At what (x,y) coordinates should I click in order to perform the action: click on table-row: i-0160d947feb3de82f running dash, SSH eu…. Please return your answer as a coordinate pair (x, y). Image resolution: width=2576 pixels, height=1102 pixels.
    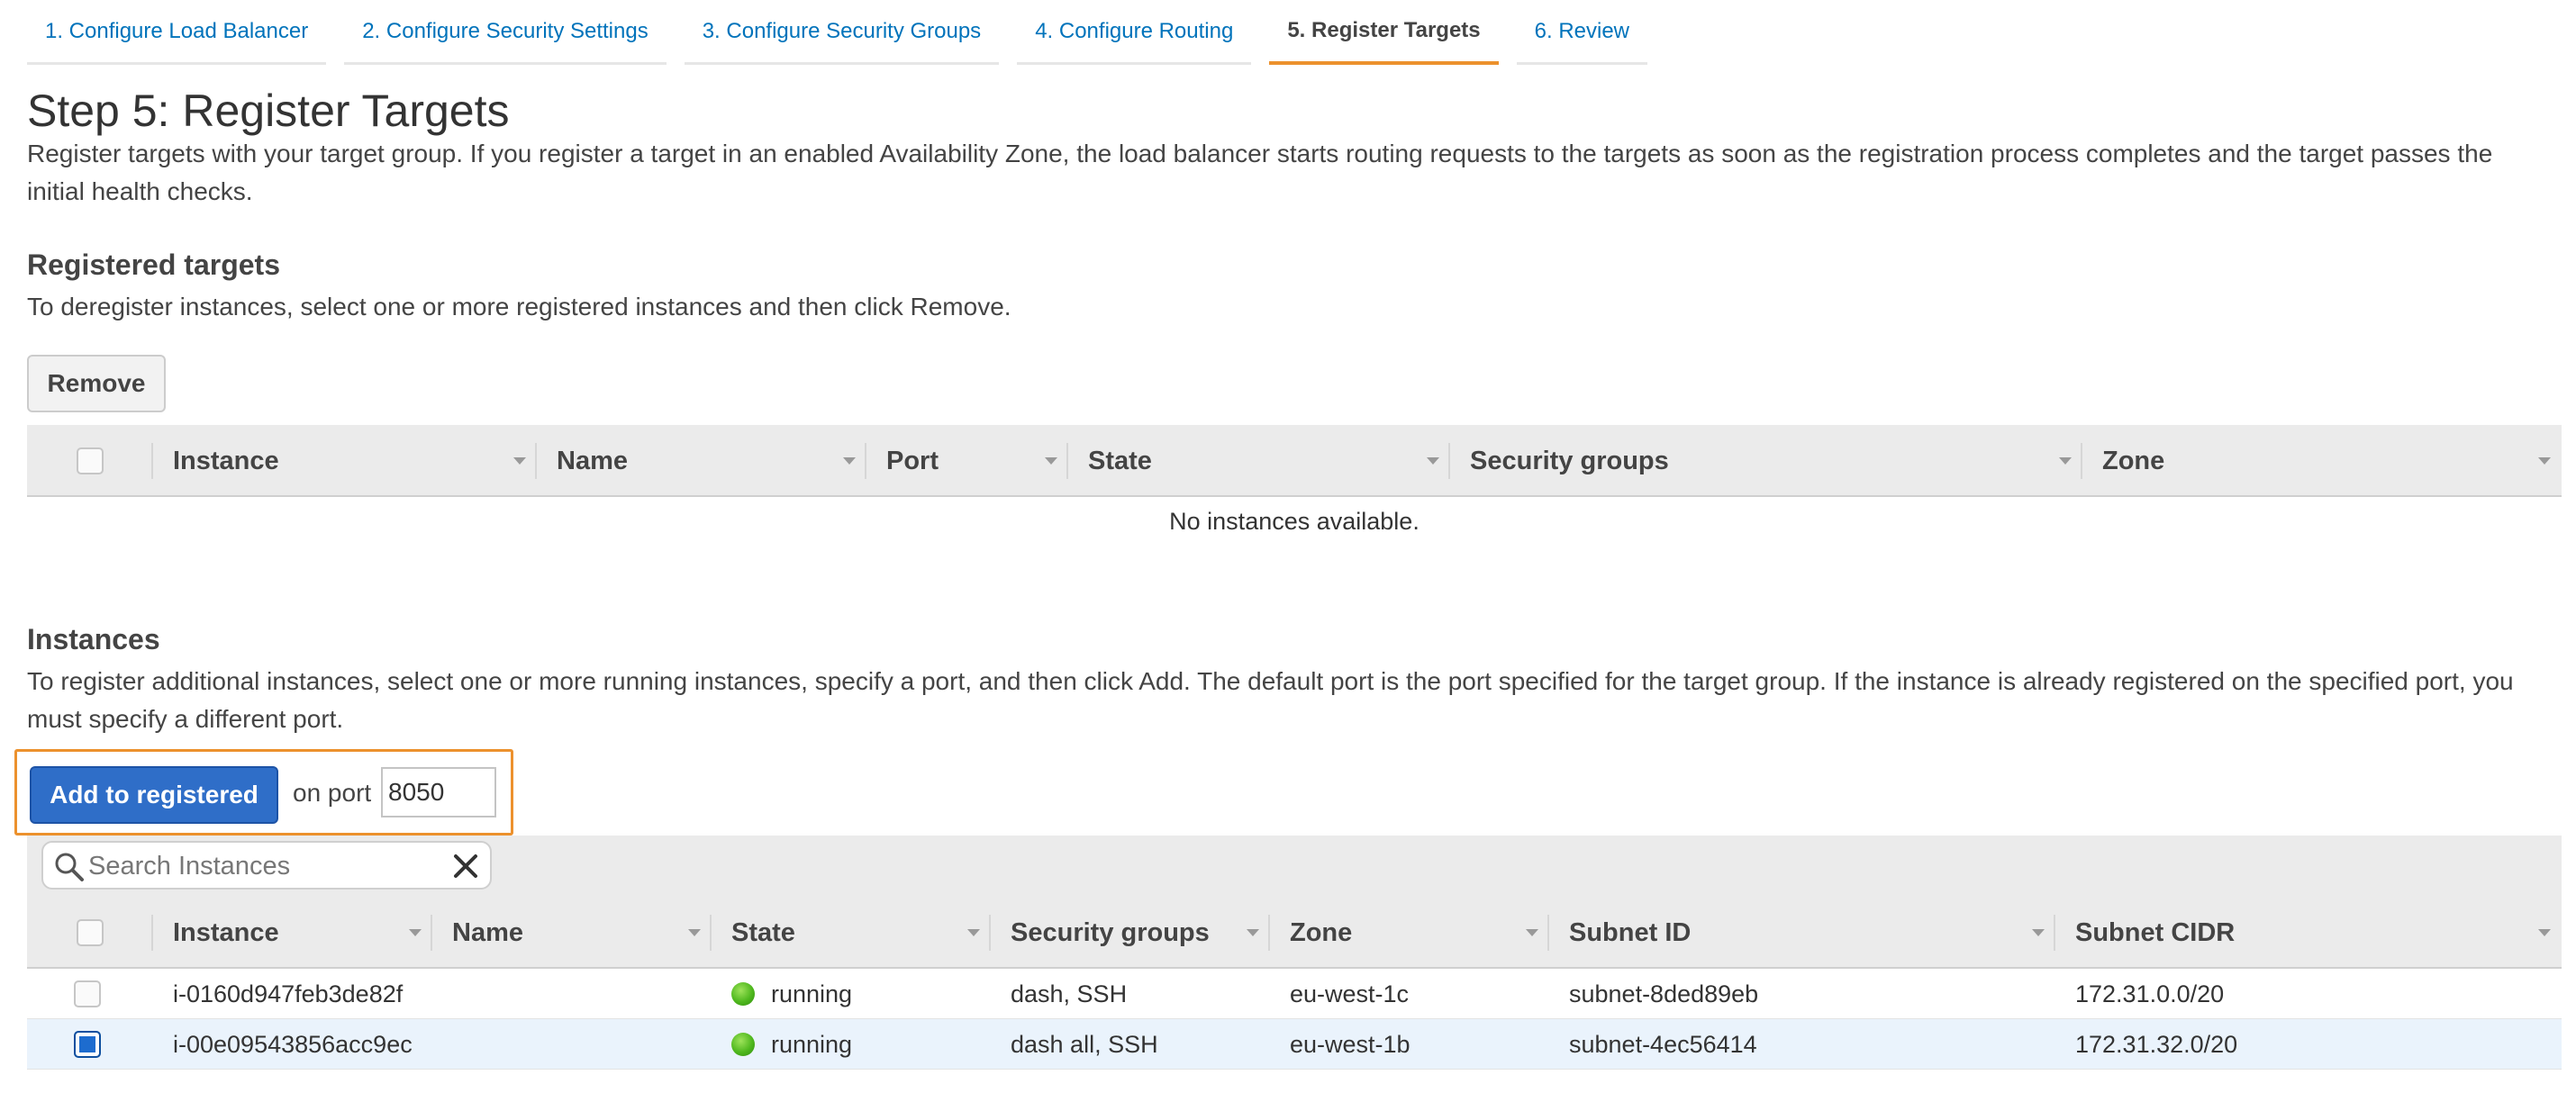
    Looking at the image, I should click on (1294, 994).